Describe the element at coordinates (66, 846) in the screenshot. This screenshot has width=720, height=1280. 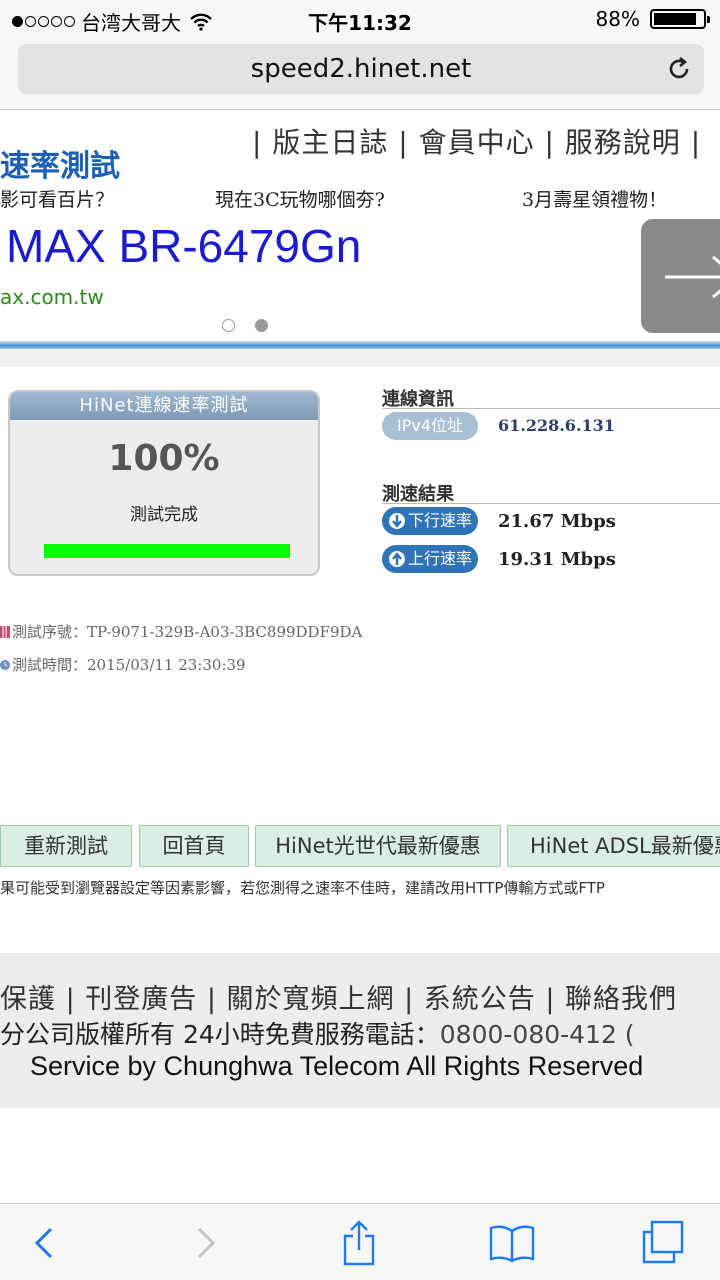
I see `retest-button: 重新測試` at that location.